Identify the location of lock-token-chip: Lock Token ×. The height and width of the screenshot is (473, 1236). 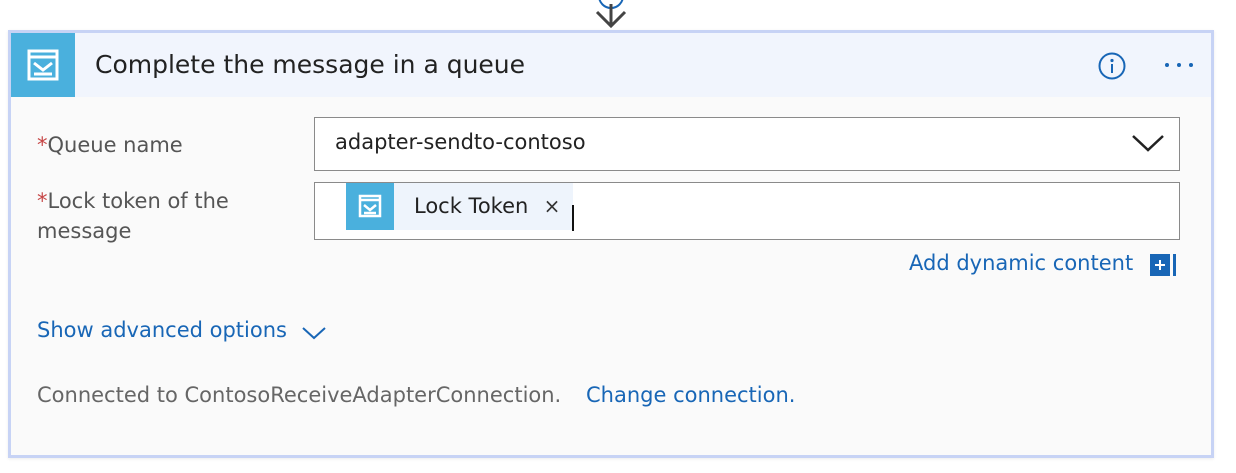
(459, 206).